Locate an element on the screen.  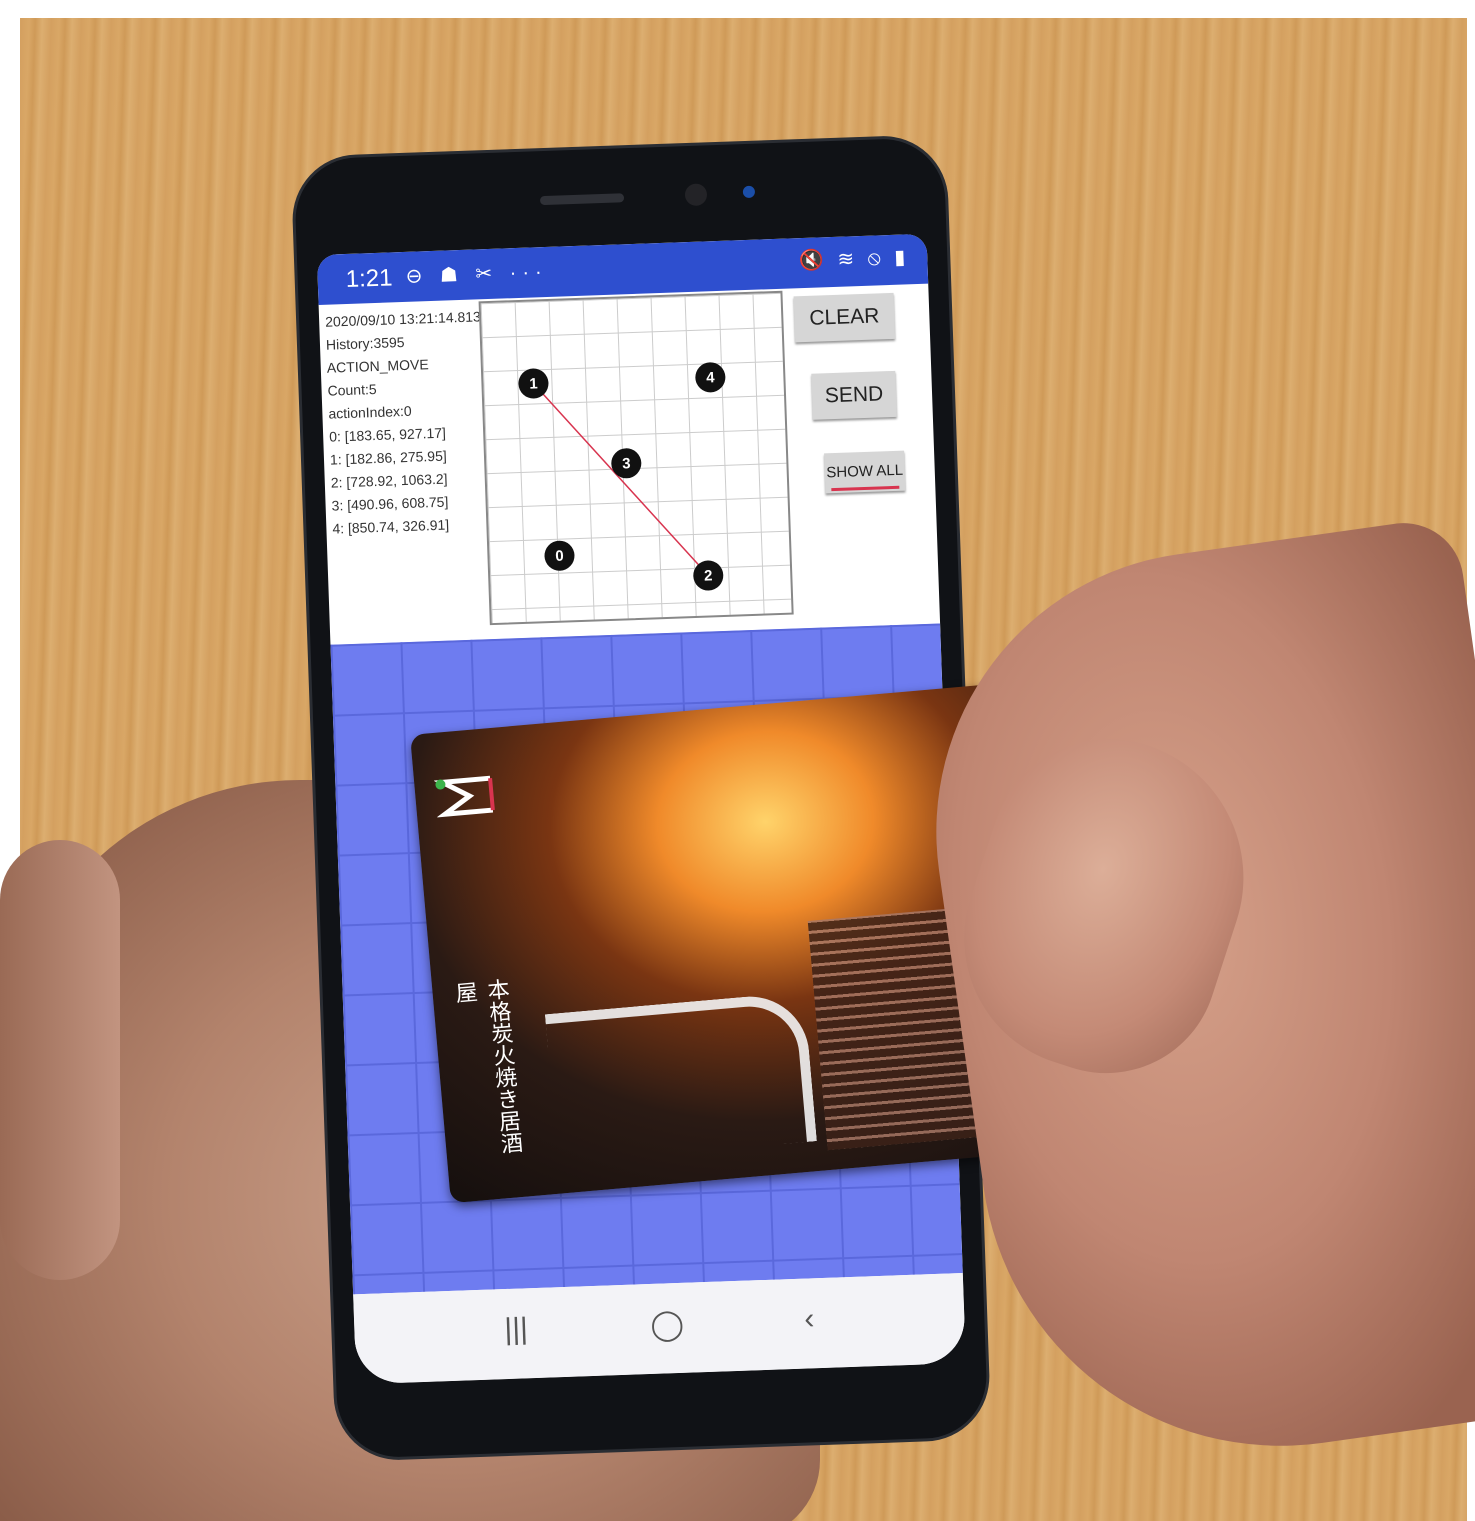
card-restaurant-type: 本格炭火焼き居酒屋 is located at coordinates (487, 1066).